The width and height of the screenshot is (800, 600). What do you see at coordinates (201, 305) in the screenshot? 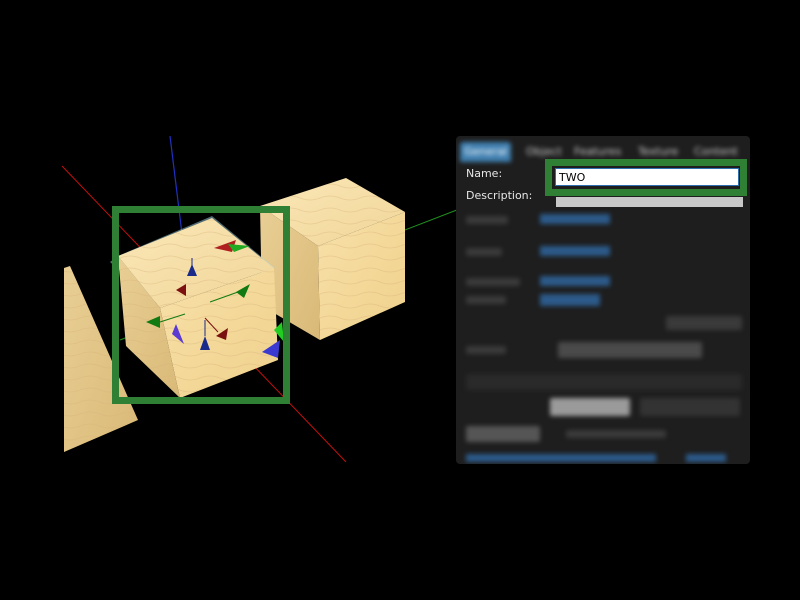
I see `selected-object-highlight` at bounding box center [201, 305].